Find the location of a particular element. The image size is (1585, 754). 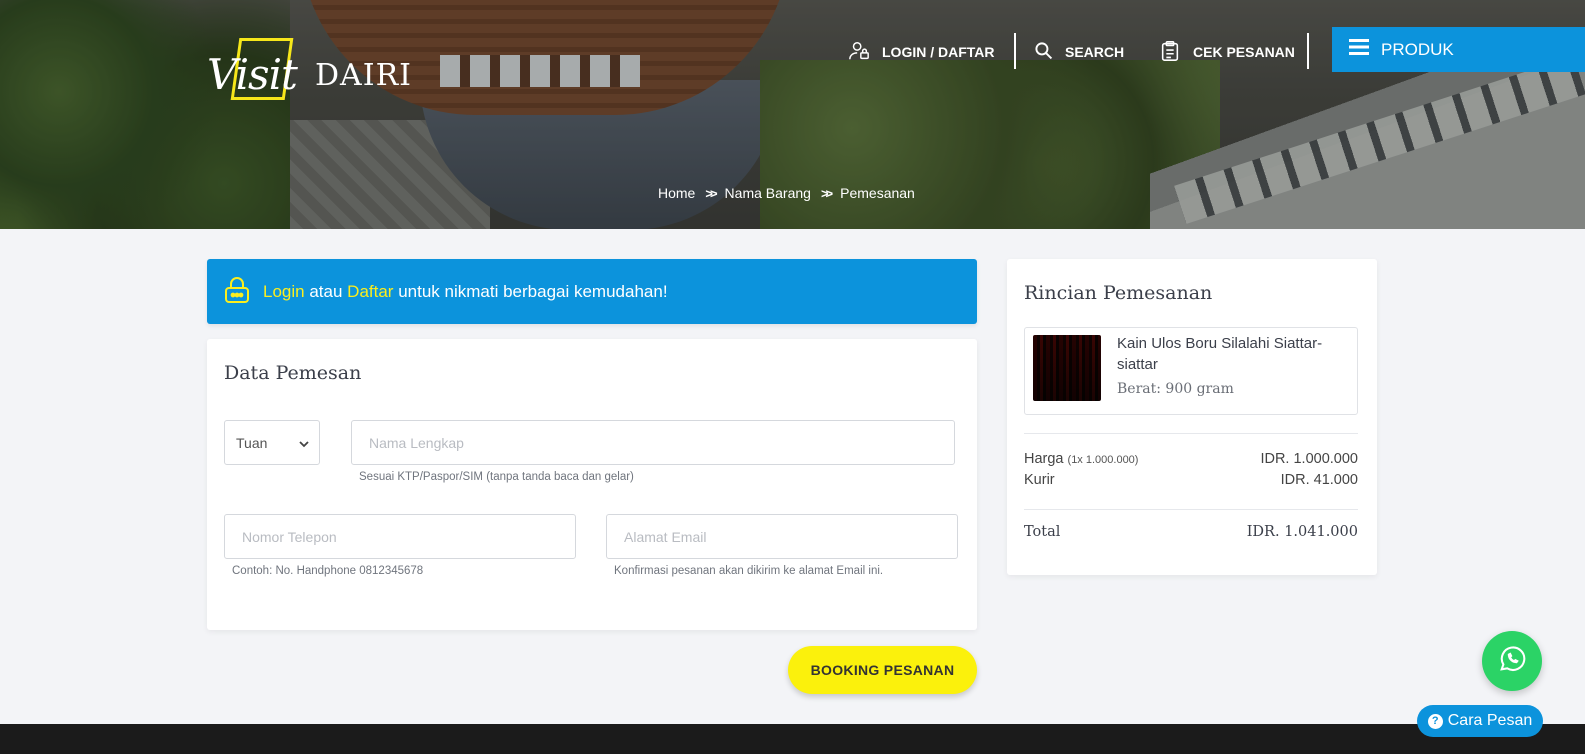

booking-pesanan-button: BOOKING PESANAN is located at coordinates (882, 670).